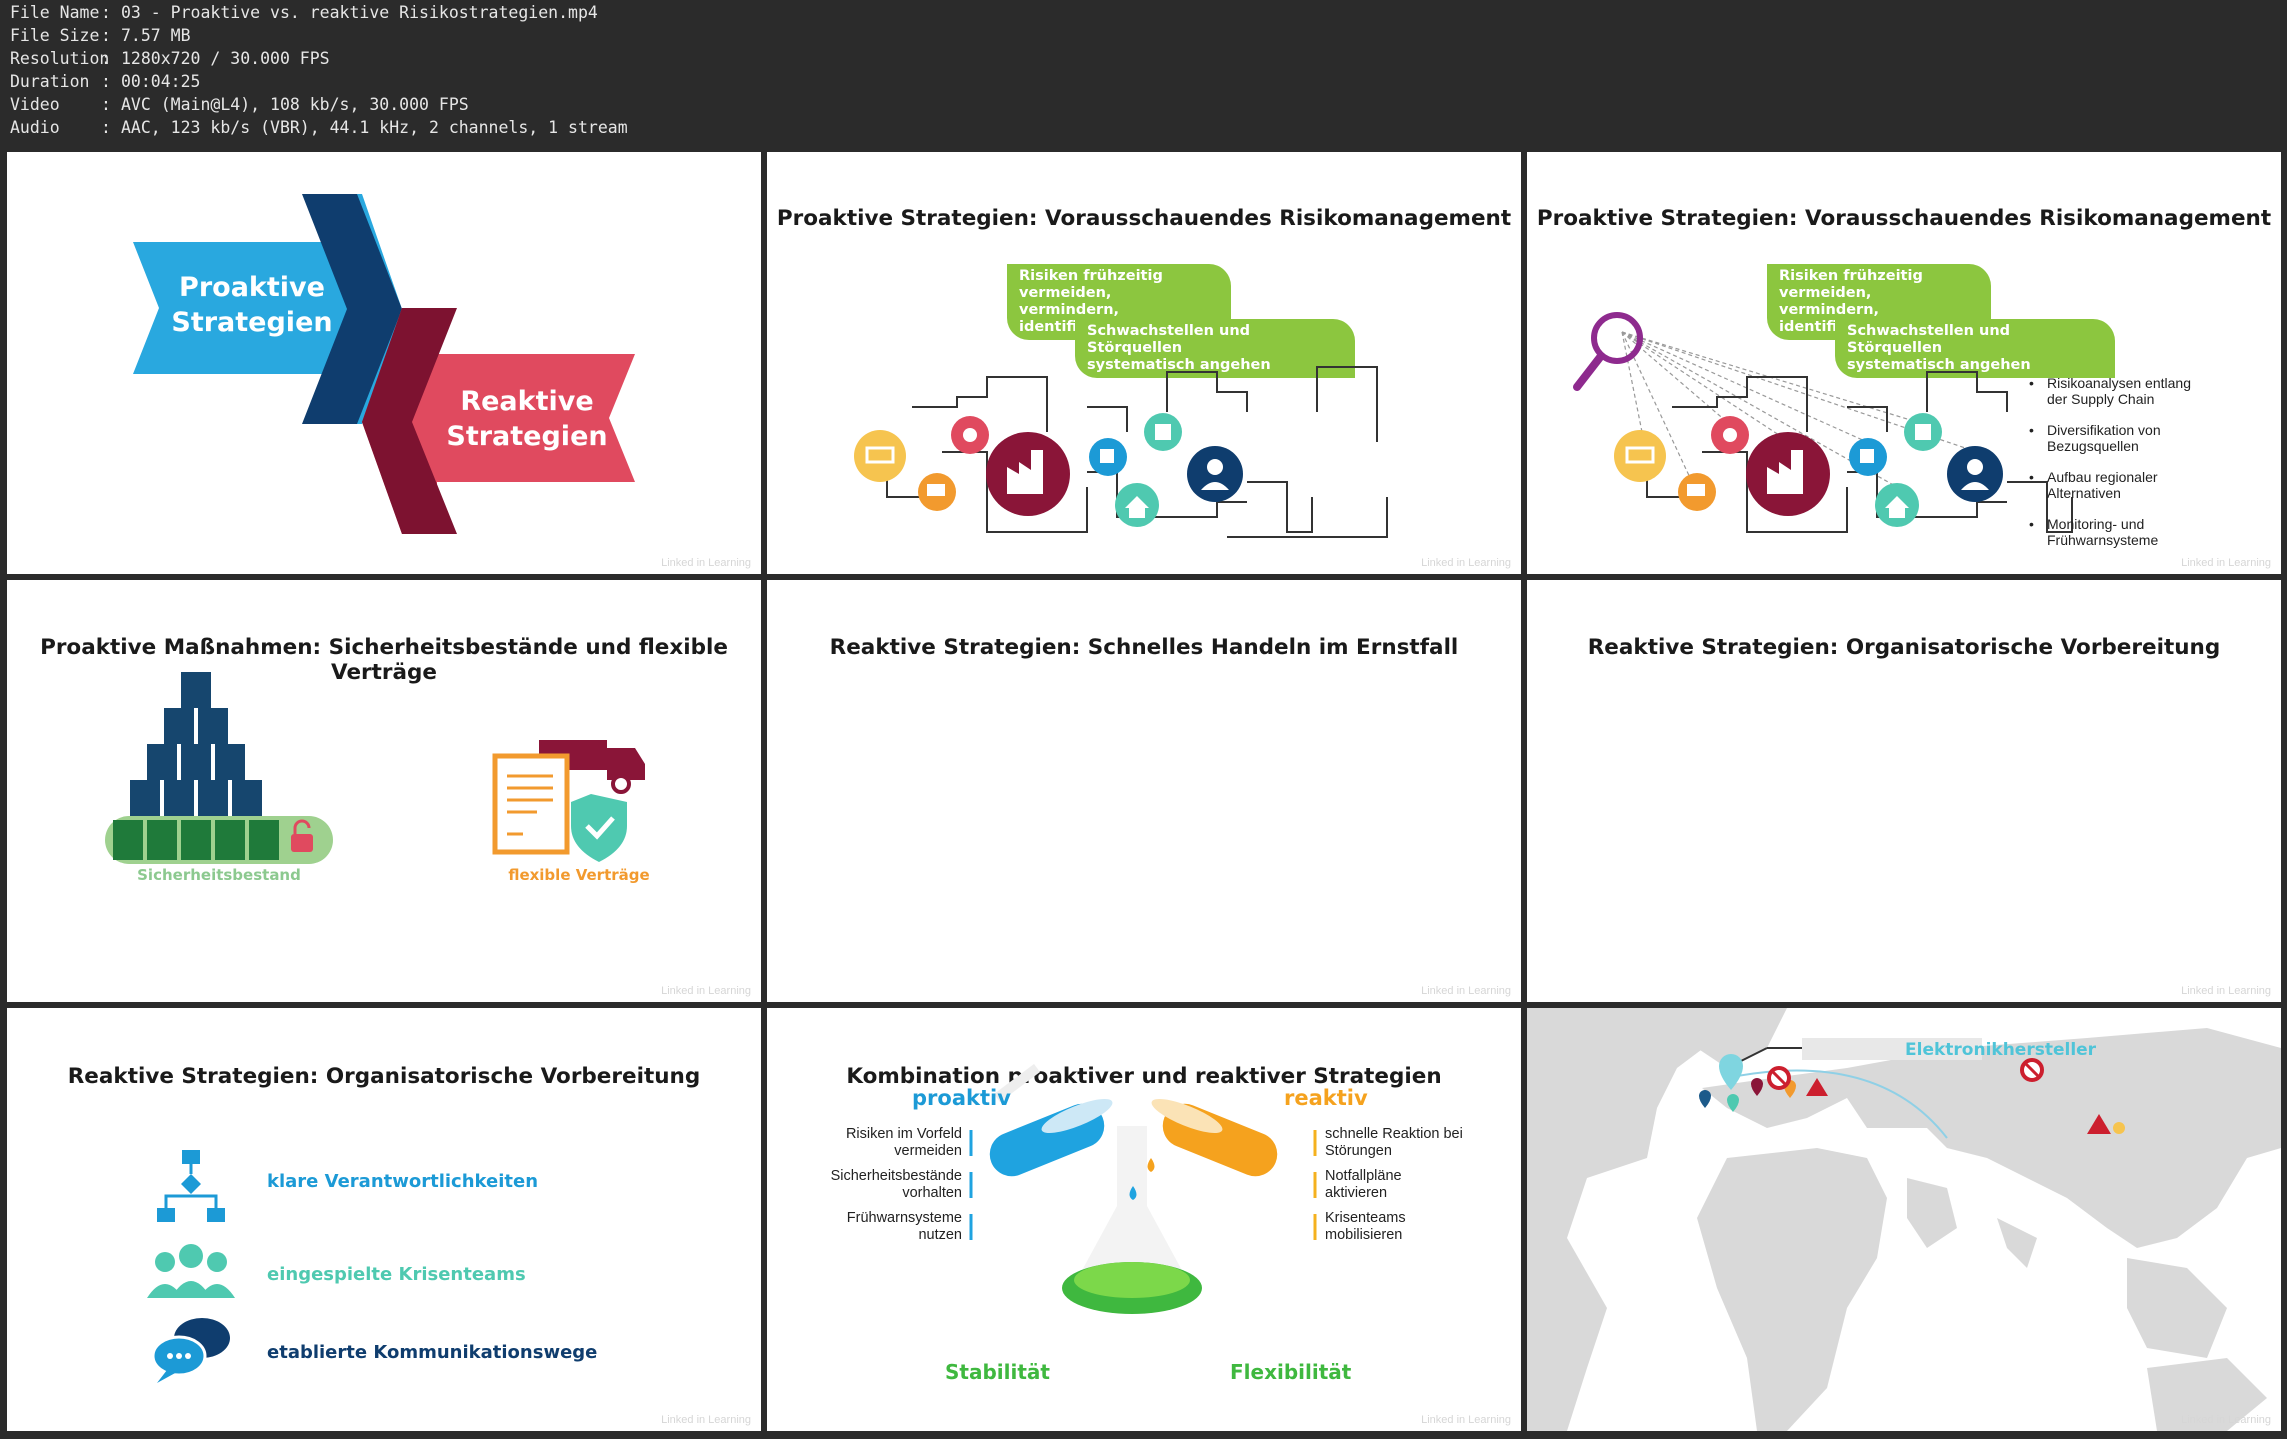 The image size is (2287, 1439). Describe the element at coordinates (2093, 532) in the screenshot. I see `bullet-item: Monitoring- undFrühwarnsysteme` at that location.